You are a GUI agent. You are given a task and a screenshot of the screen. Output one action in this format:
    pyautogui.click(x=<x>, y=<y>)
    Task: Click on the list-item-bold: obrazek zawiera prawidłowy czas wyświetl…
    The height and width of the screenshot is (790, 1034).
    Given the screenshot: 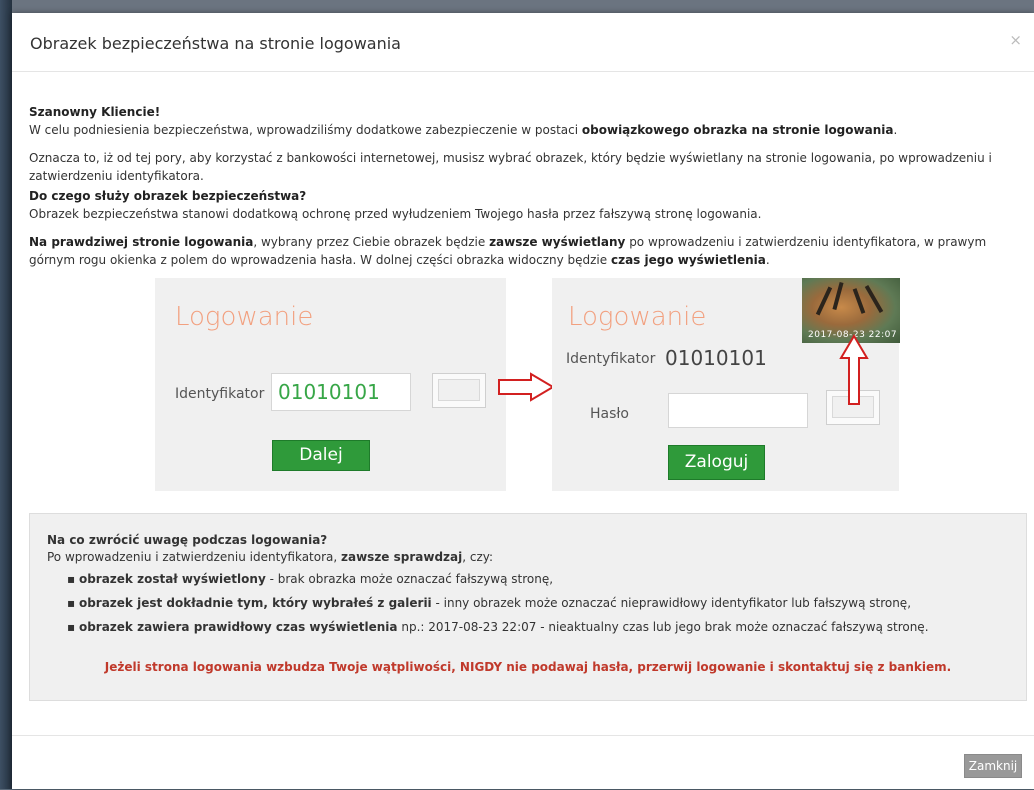 What is the action you would take?
    pyautogui.click(x=238, y=627)
    